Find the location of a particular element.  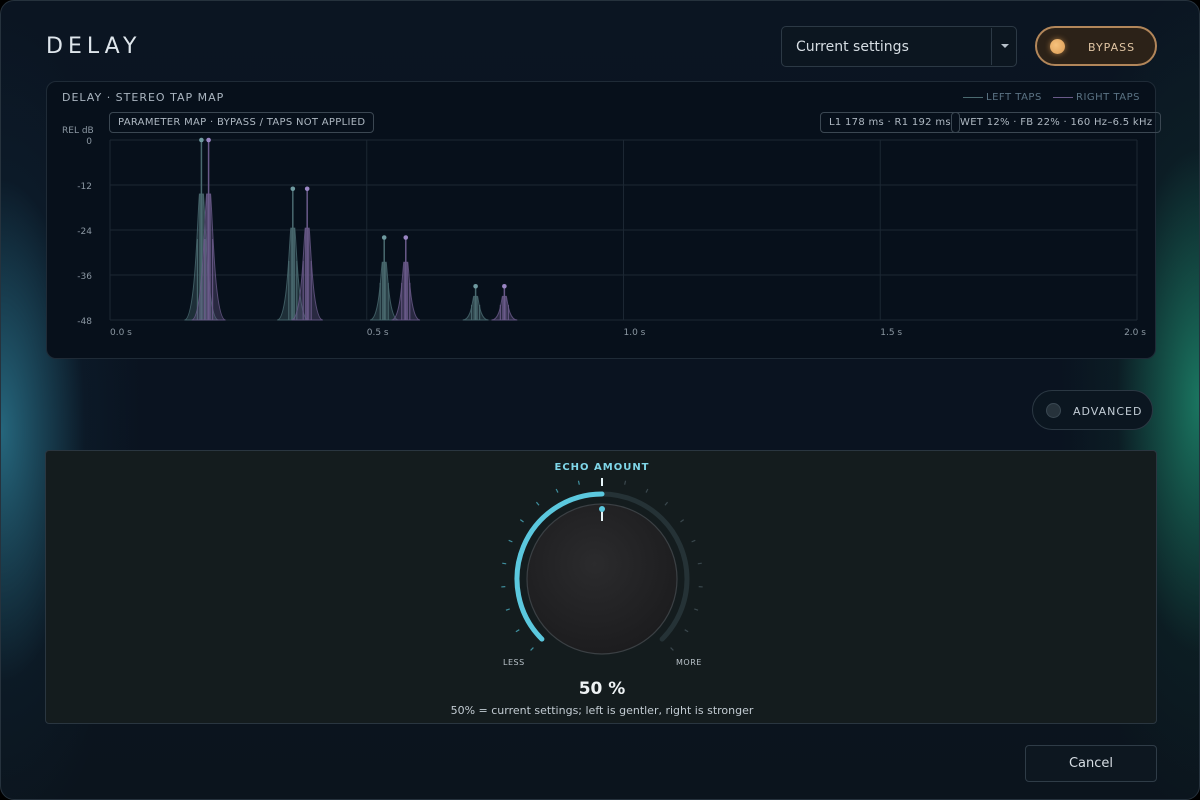

x-tick-label: 0.0 s is located at coordinates (121, 333).